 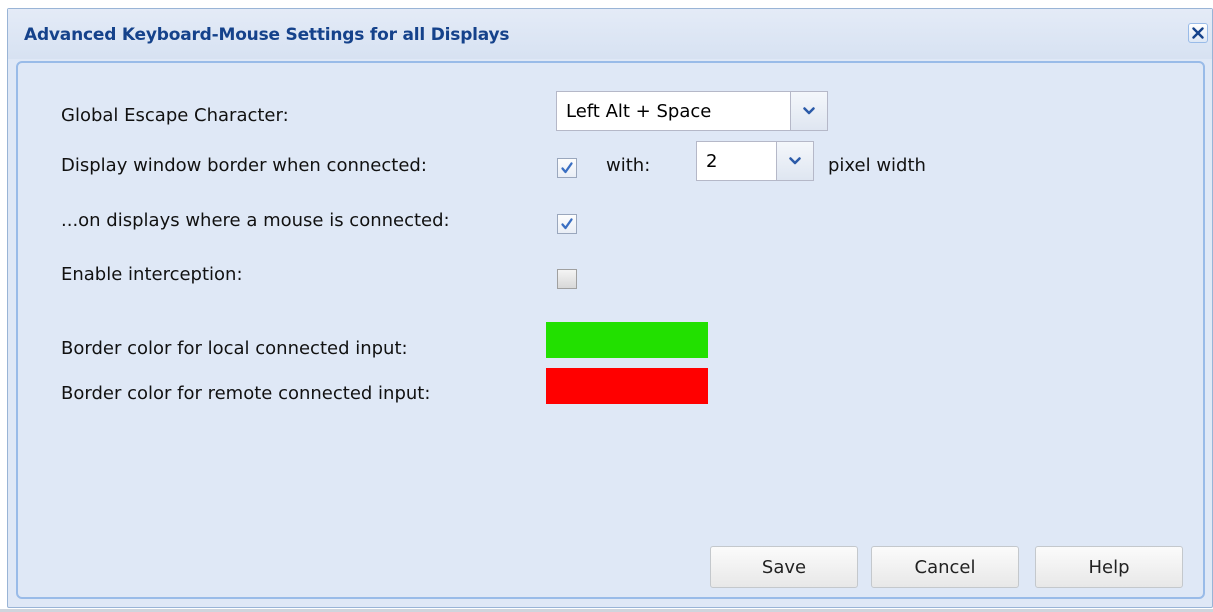 I want to click on escape-character-select: Left Alt + Space, so click(x=692, y=111).